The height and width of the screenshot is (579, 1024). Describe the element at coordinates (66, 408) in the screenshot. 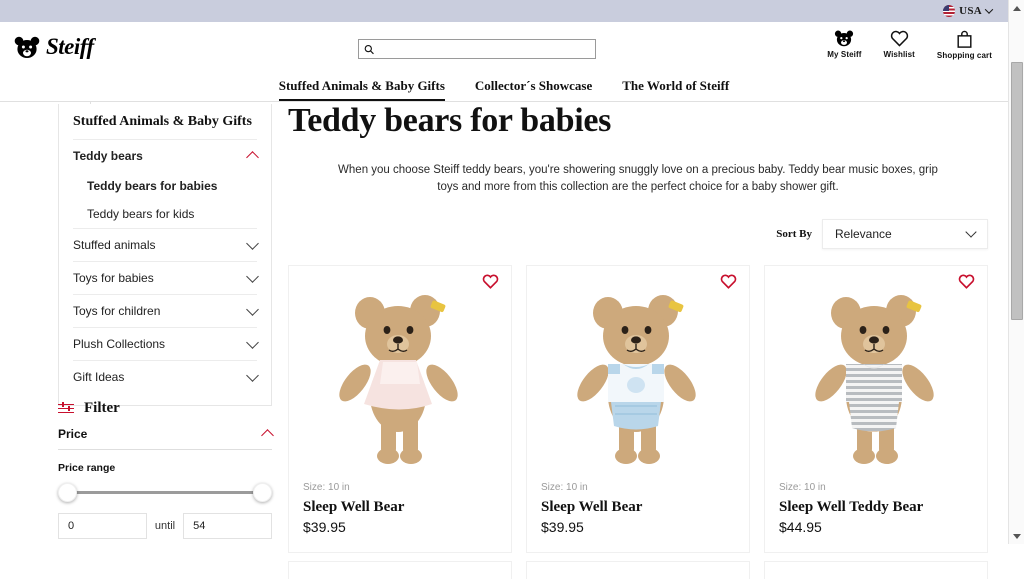

I see `filter-icon` at that location.